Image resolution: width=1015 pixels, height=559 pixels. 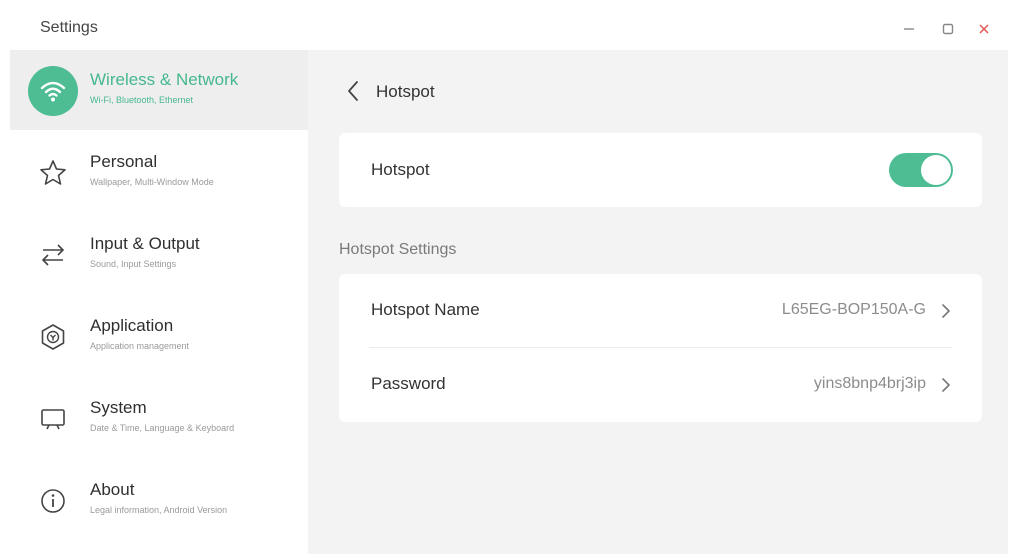 What do you see at coordinates (124, 161) in the screenshot?
I see `sidebar-item-title: Personal` at bounding box center [124, 161].